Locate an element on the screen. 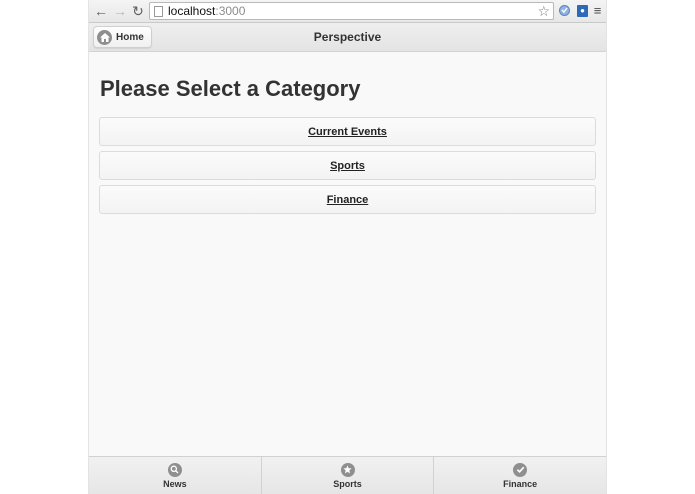  tab-sports: Sports is located at coordinates (348, 475).